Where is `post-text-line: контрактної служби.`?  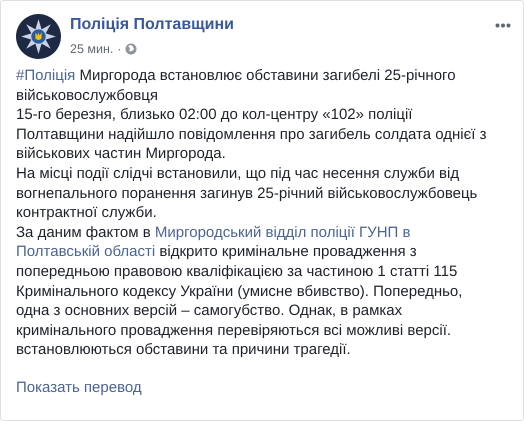
post-text-line: контрактної служби. is located at coordinates (87, 213).